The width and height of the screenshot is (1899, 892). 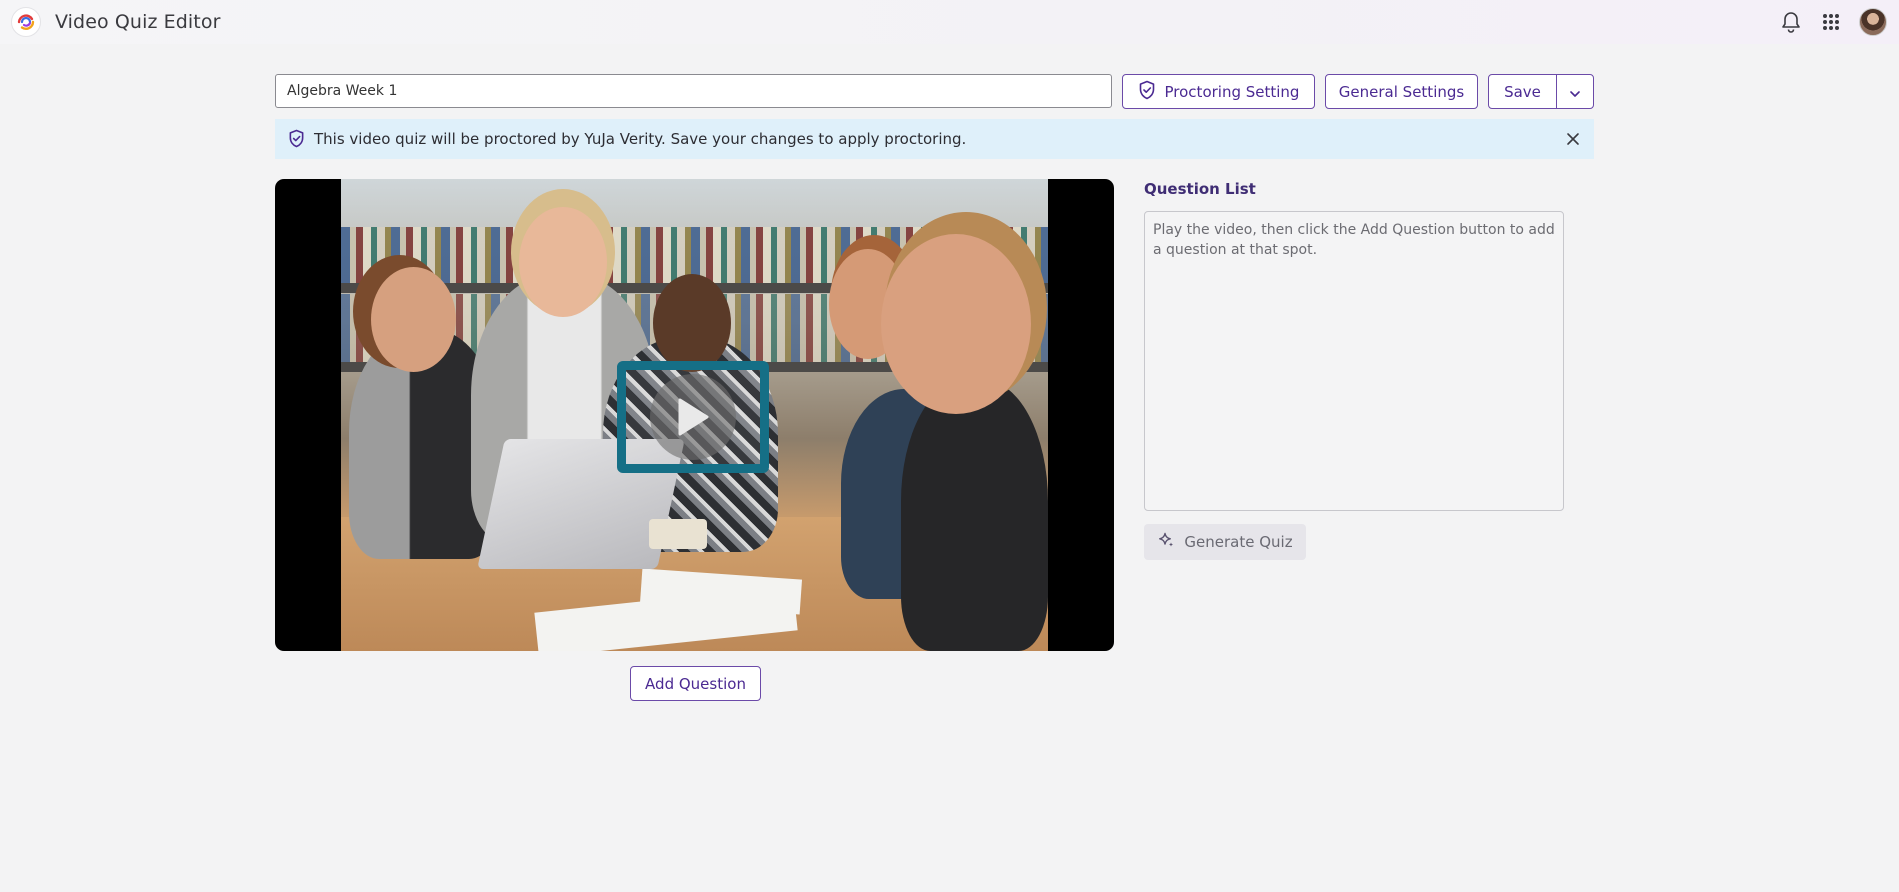 I want to click on general-settings-label: General Settings, so click(x=1401, y=91).